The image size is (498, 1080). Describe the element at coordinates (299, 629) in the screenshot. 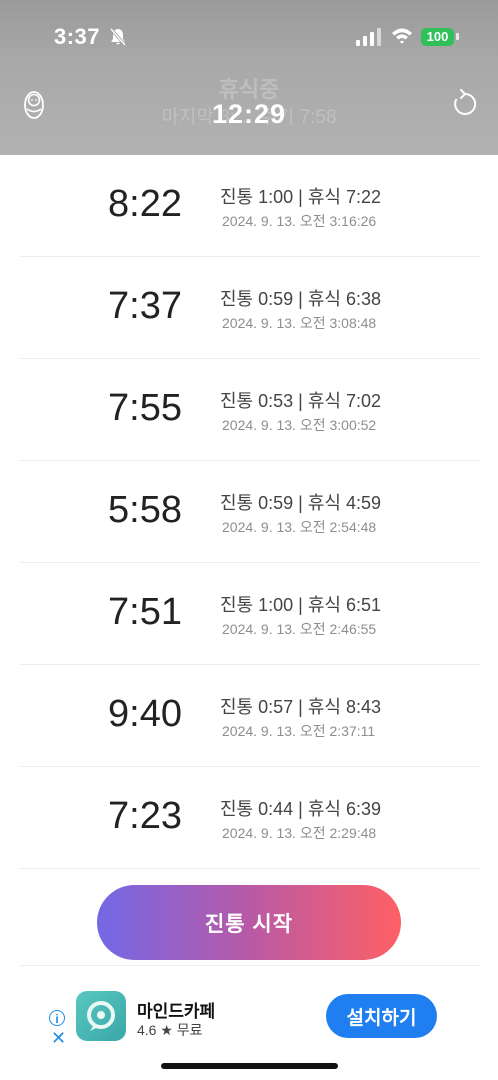

I see `record-timestamp: 2024. 9. 13. 오전 2:46:55` at that location.